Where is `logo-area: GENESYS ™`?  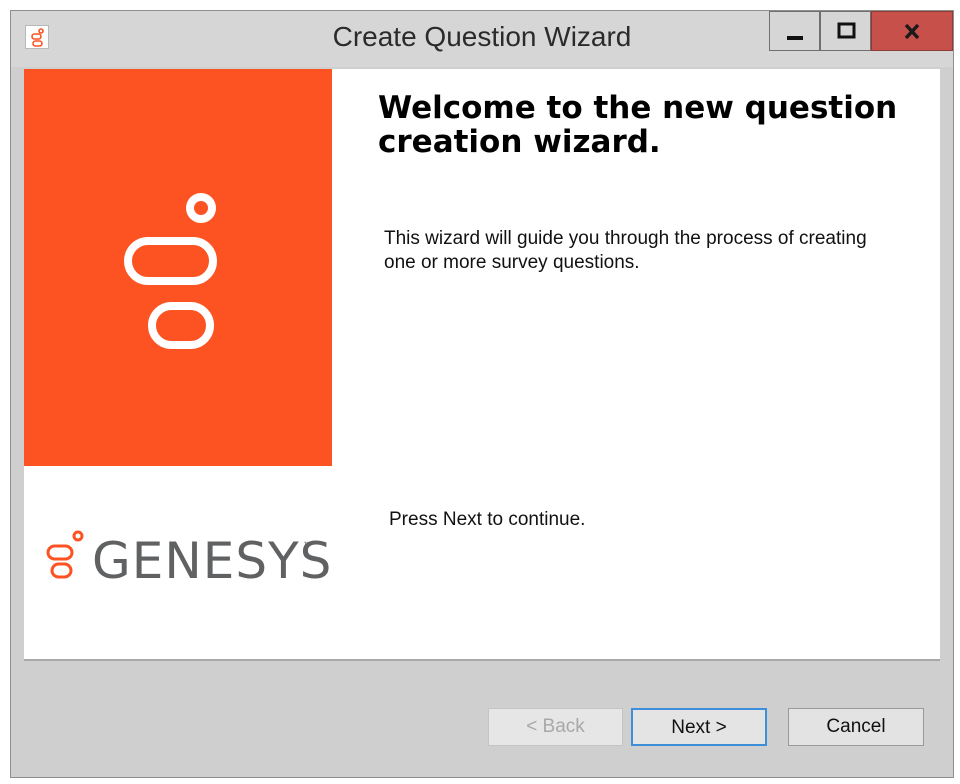 logo-area: GENESYS ™ is located at coordinates (178, 562).